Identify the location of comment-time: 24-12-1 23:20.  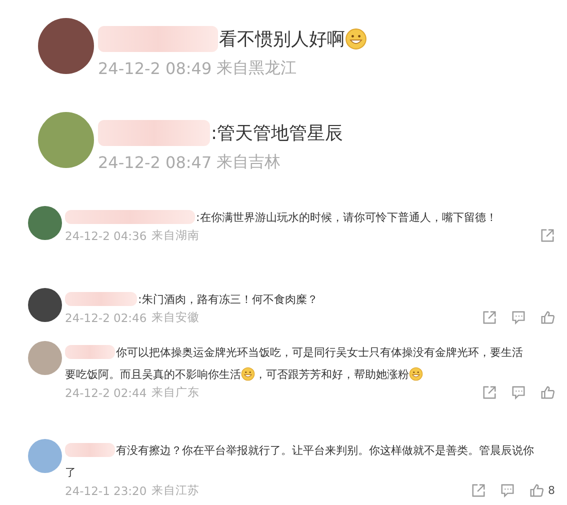
(106, 491).